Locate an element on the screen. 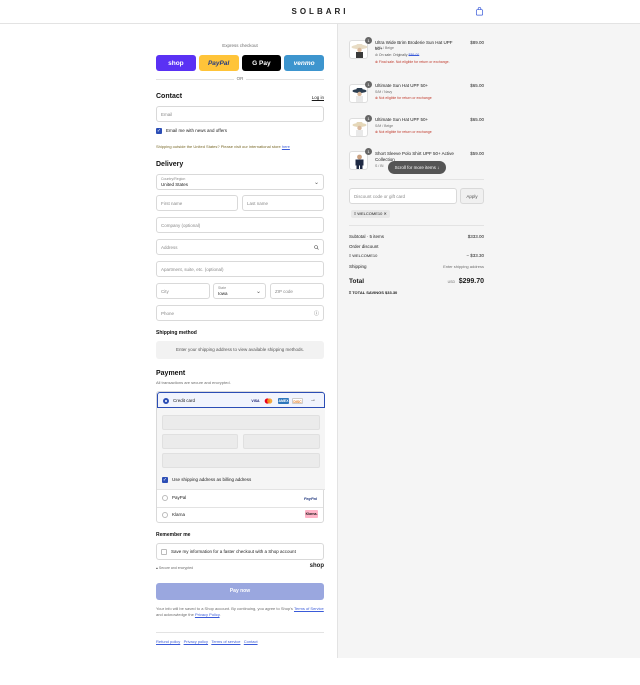 The image size is (640, 685). scroll-pill-label: Scroll for more items is located at coordinates (415, 167).